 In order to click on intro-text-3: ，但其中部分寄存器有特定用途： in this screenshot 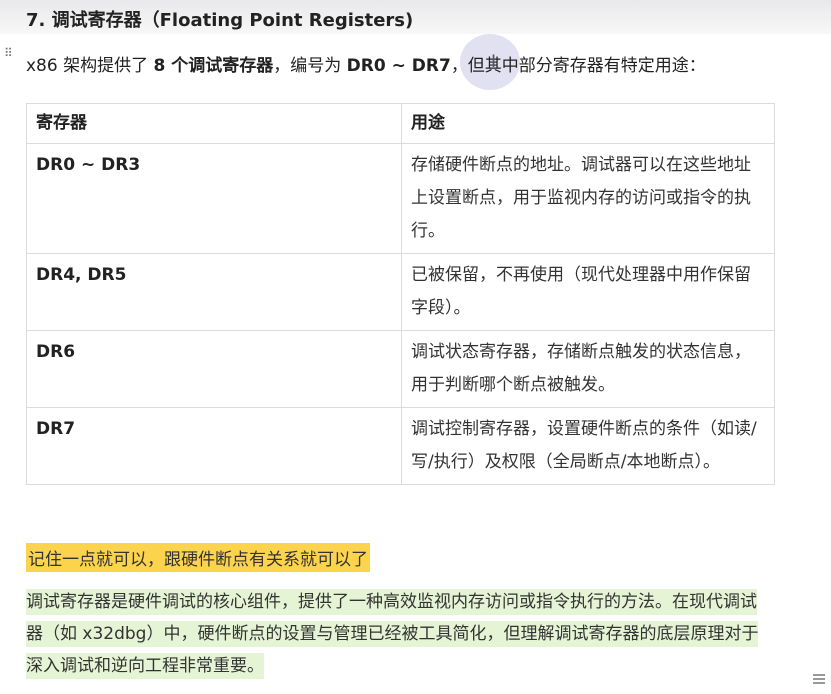, I will do `click(578, 66)`.